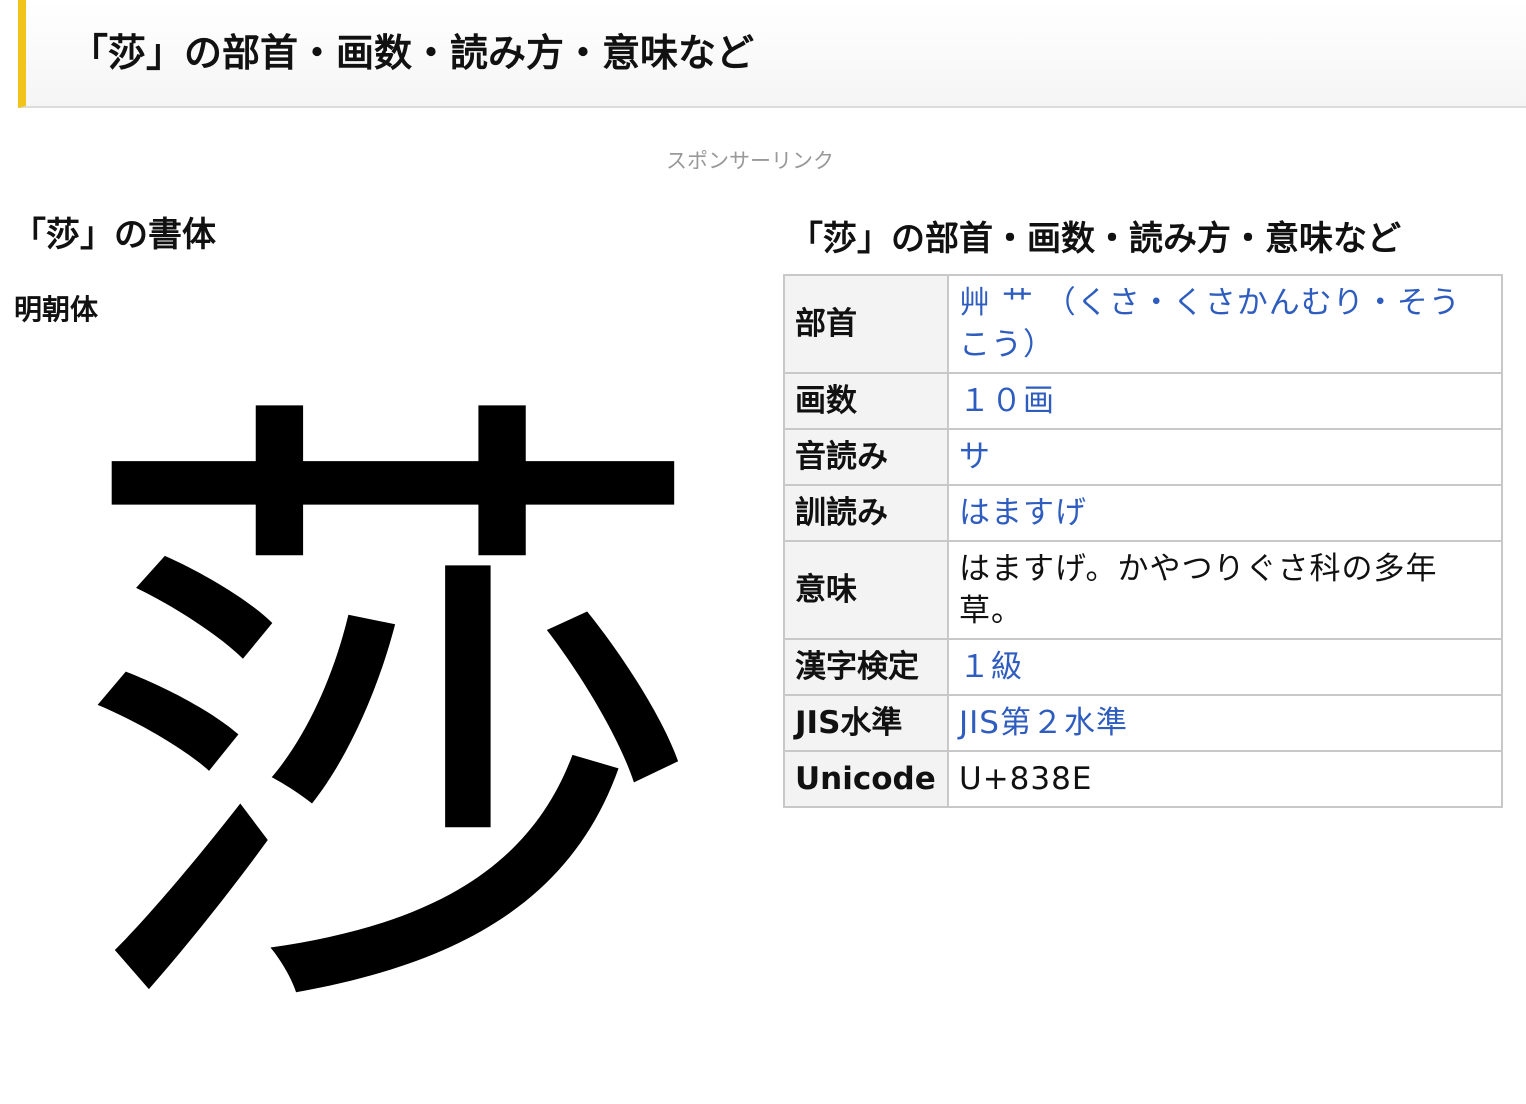 The image size is (1526, 1104). Describe the element at coordinates (1225, 723) in the screenshot. I see `row-value-jis-level: JIS第２水準` at that location.